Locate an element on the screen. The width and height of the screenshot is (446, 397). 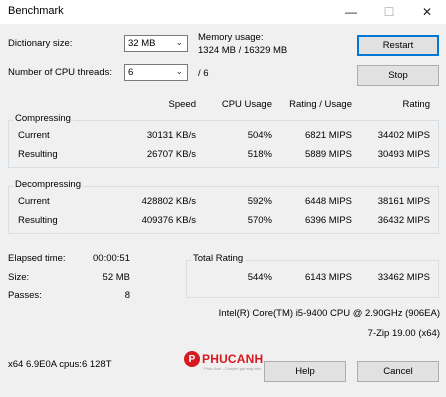
compress-current-speed: 30131 KB/s is located at coordinates (171, 135).